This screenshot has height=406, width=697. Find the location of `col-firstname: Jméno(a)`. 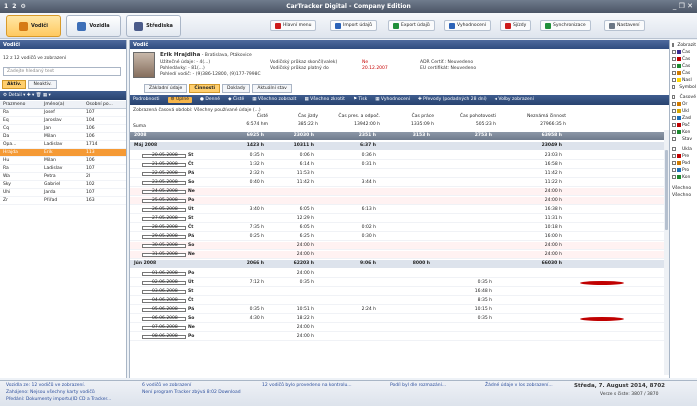

col-firstname: Jméno(a) is located at coordinates (54, 104).